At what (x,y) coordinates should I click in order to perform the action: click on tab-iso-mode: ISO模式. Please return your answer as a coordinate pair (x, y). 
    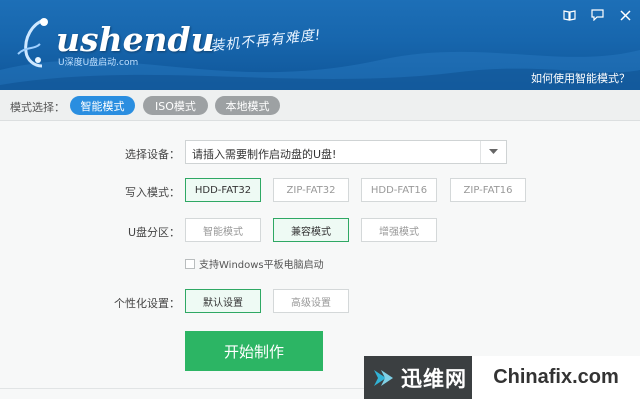
    Looking at the image, I should click on (175, 105).